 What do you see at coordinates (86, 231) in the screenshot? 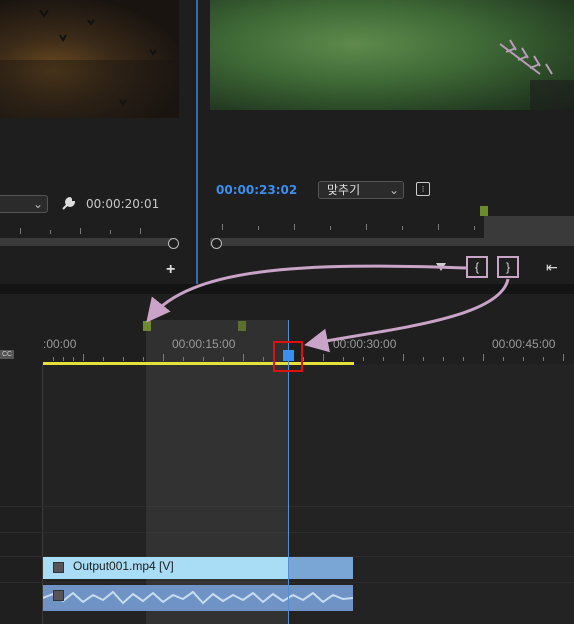
I see `source-ruler-ticks` at bounding box center [86, 231].